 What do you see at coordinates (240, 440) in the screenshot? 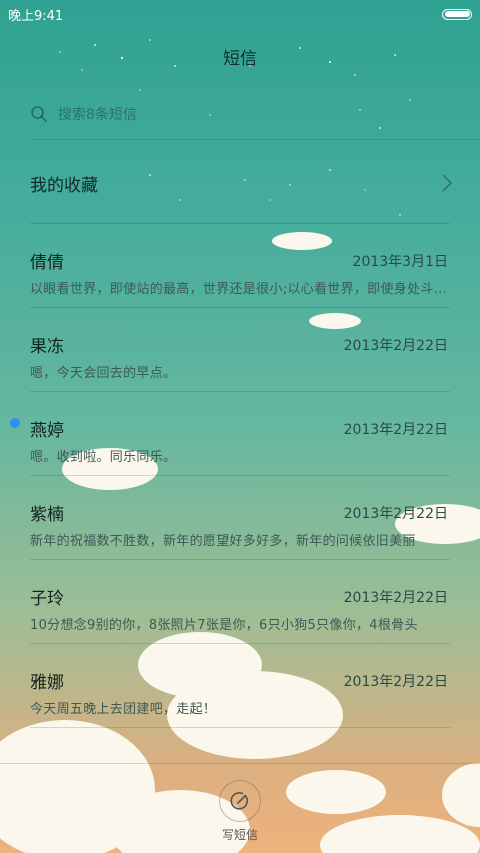
I see `thread-row: 燕婷 2013年2月22日 嗯。收到啦。同乐同乐。` at bounding box center [240, 440].